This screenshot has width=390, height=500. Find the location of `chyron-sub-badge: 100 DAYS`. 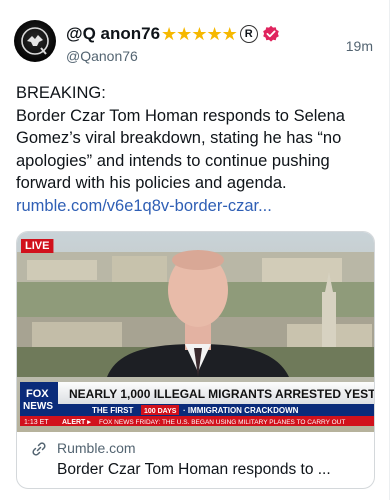

chyron-sub-badge: 100 DAYS is located at coordinates (160, 411).